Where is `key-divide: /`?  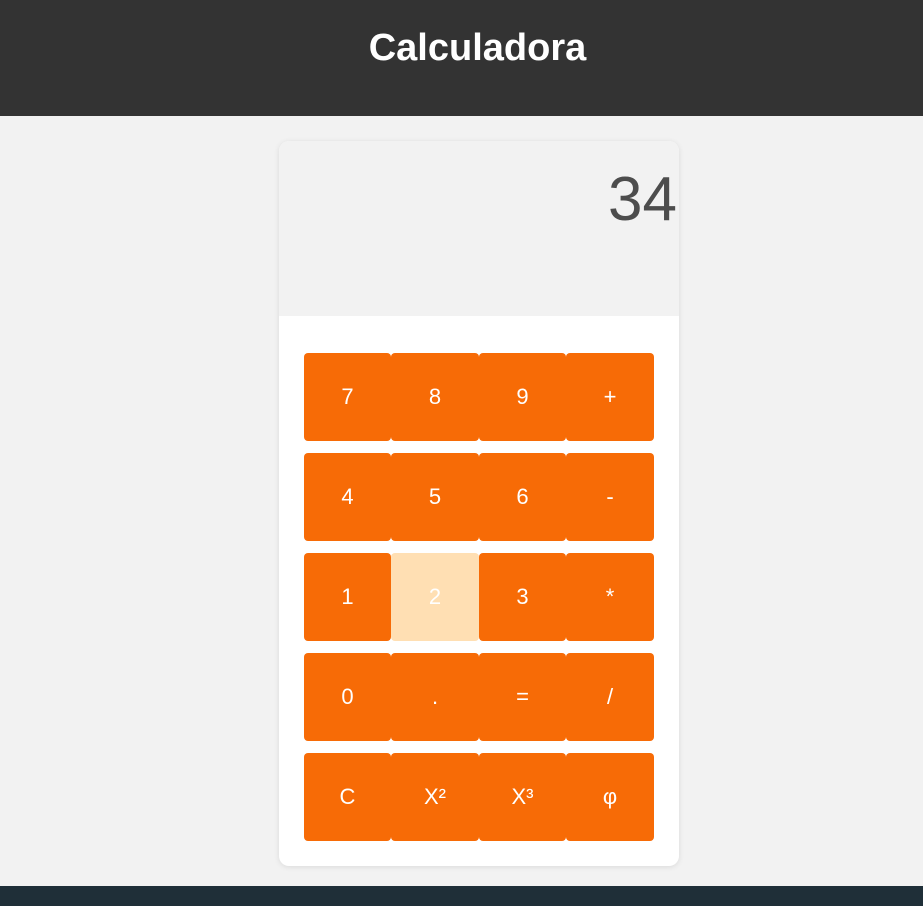
key-divide: / is located at coordinates (610, 697).